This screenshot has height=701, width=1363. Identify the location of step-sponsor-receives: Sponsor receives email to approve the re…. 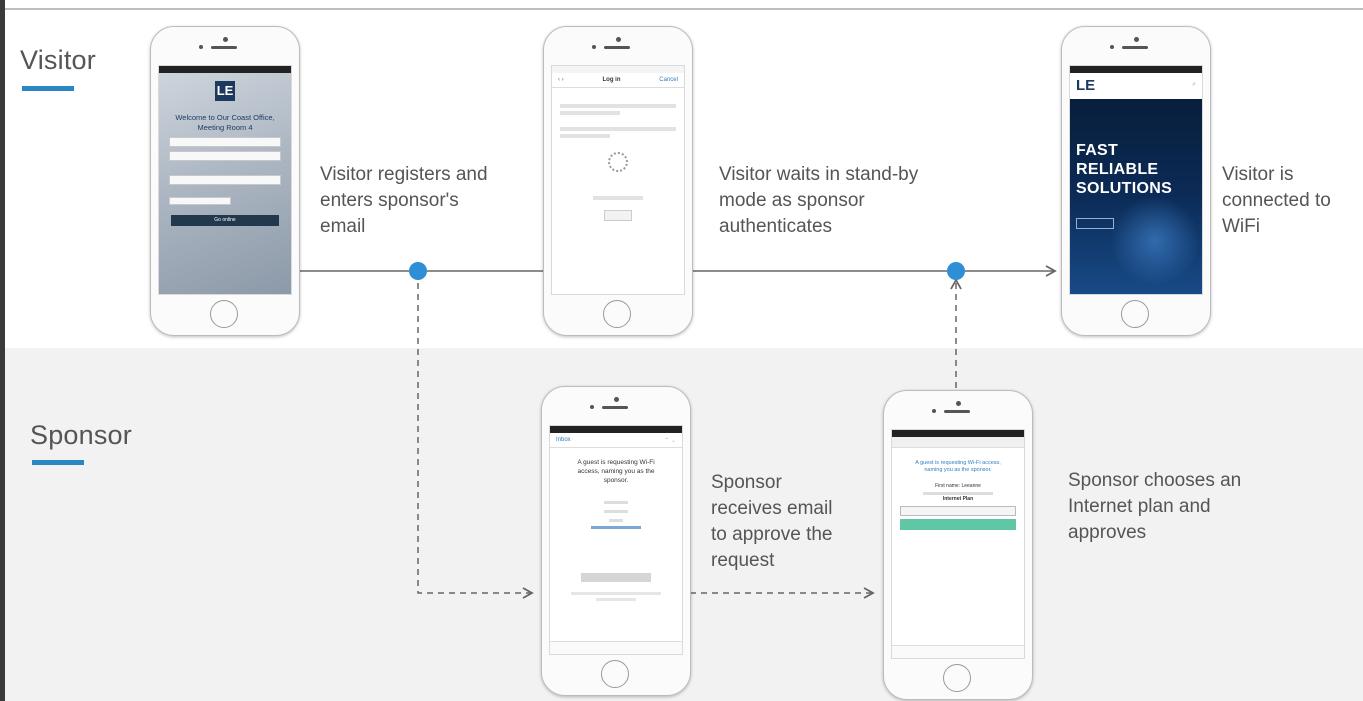
(772, 521).